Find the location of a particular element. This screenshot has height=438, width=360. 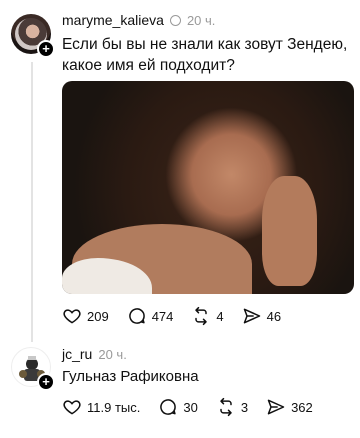

like-count: 209 is located at coordinates (98, 316).